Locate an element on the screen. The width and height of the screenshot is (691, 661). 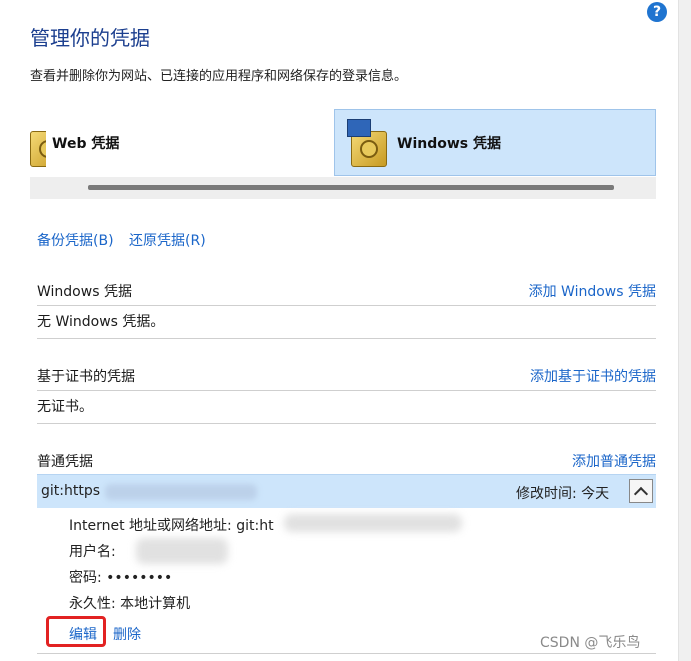
vault-monitor-icon is located at coordinates (369, 142).